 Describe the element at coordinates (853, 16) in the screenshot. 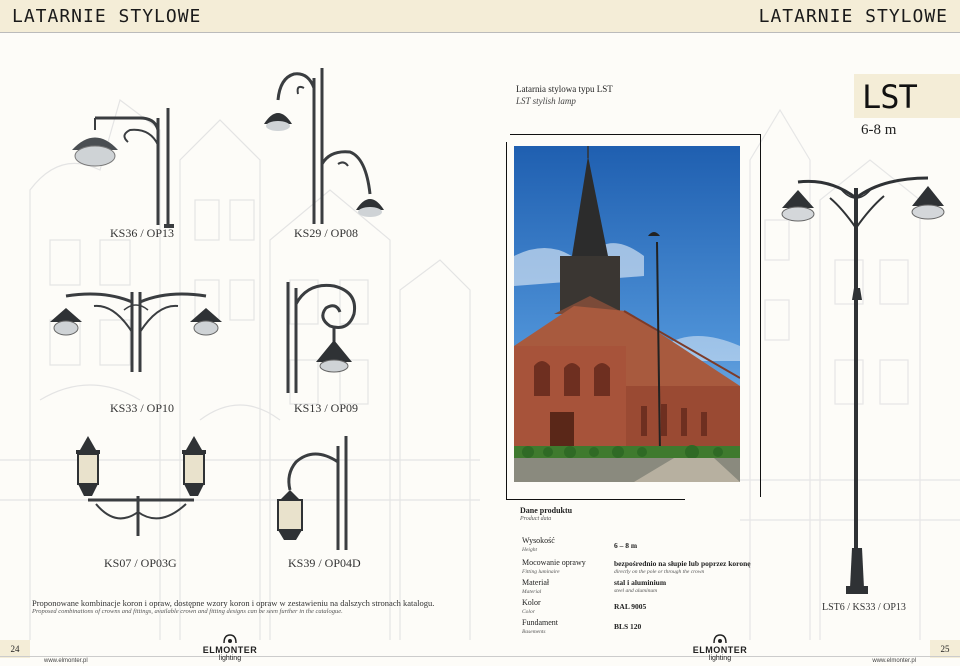

I see `header-title-right: LATARNIE STYLOWE` at that location.